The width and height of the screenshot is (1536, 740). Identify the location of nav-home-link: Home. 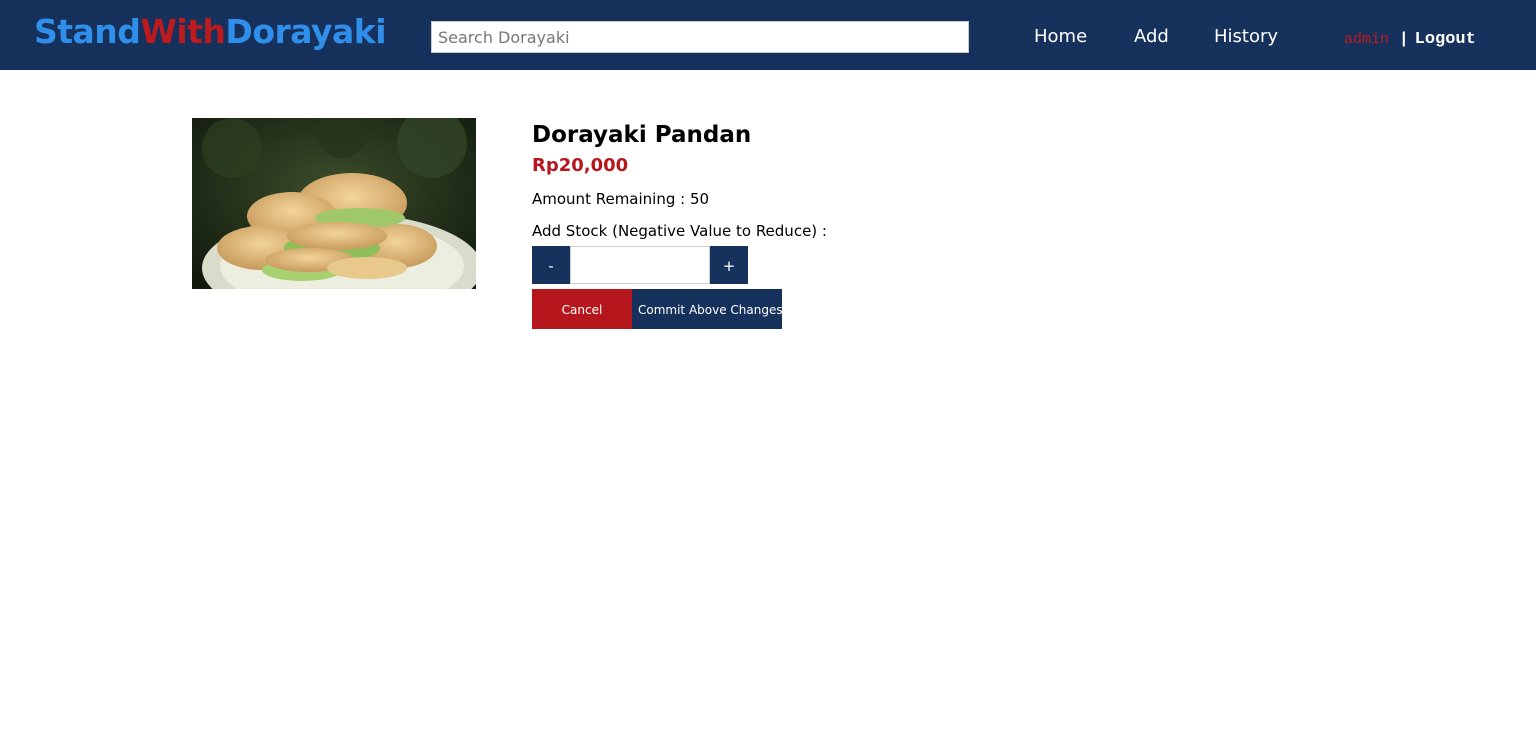
(1060, 37).